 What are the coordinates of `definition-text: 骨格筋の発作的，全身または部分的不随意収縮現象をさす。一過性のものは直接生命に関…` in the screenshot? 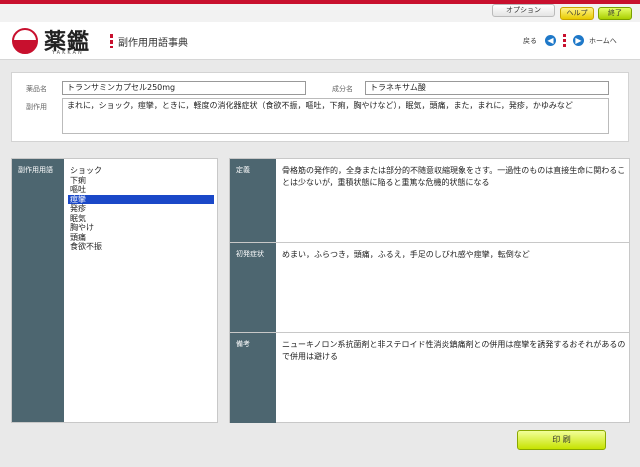 It's located at (454, 176).